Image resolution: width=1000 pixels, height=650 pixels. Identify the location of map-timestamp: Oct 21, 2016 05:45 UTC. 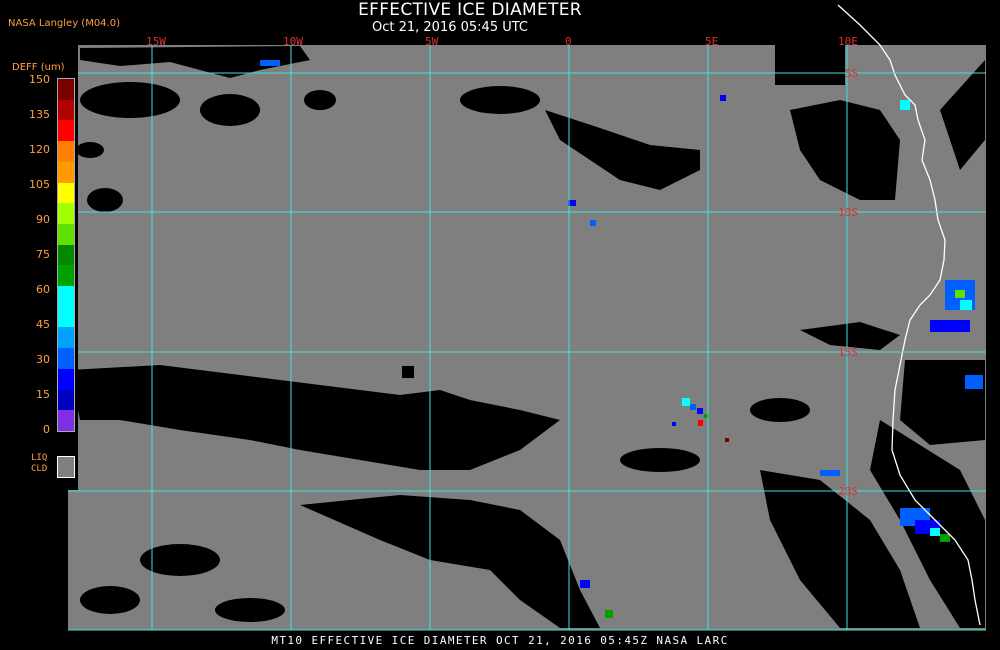
(450, 27).